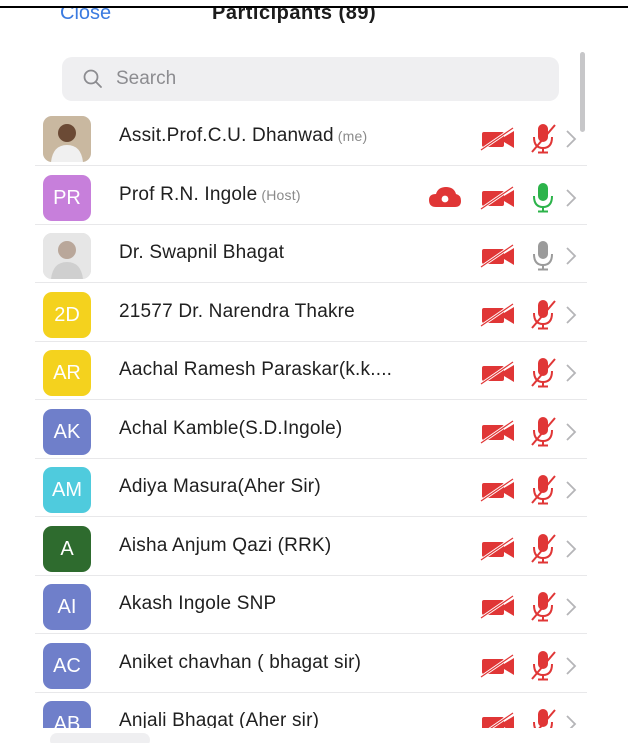 Image resolution: width=628 pixels, height=743 pixels. I want to click on search-bar: Search, so click(310, 79).